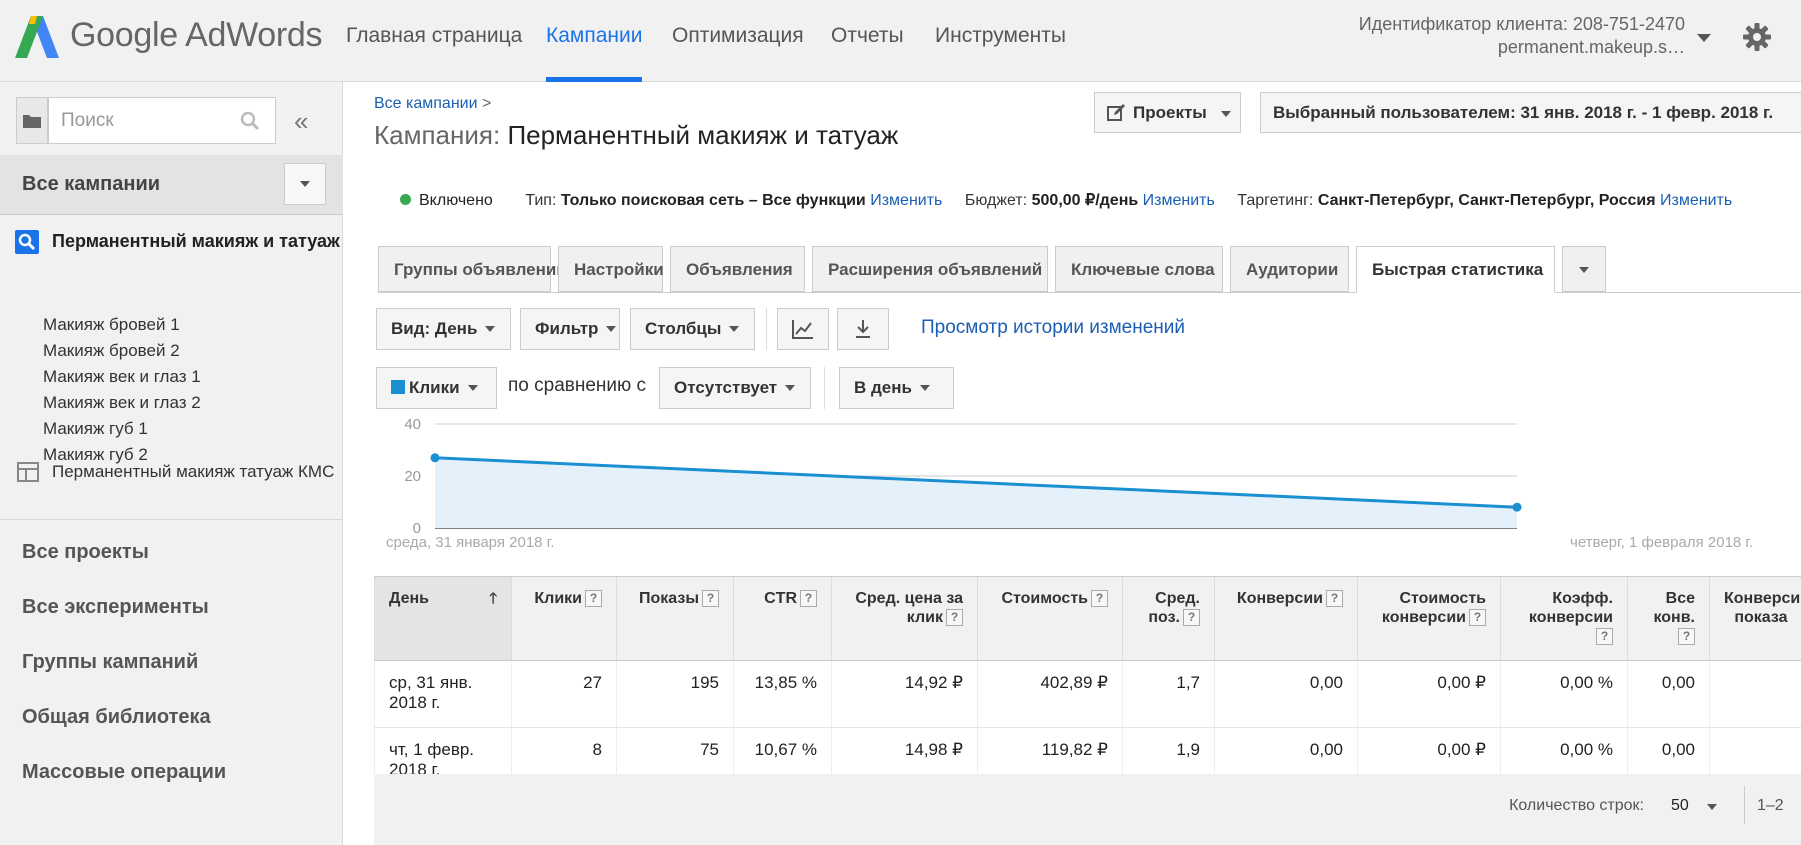  Describe the element at coordinates (906, 200) in the screenshot. I see `change-type-link: Изменить` at that location.